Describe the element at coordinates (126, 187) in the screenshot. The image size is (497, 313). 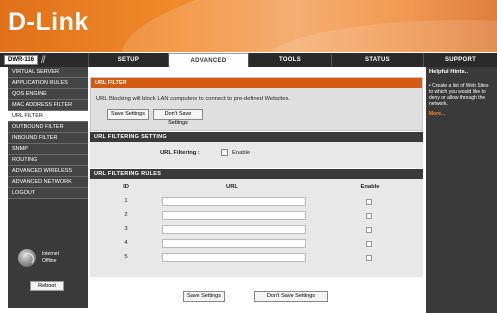
I see `header-id: ID` at that location.